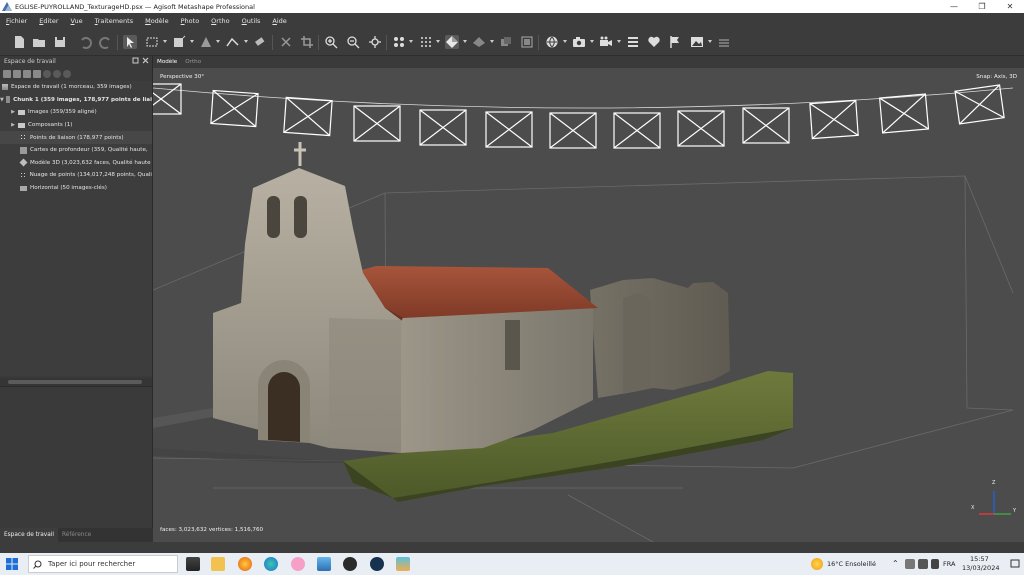 This screenshot has height=575, width=1024. I want to click on shape-heart-icon, so click(654, 42).